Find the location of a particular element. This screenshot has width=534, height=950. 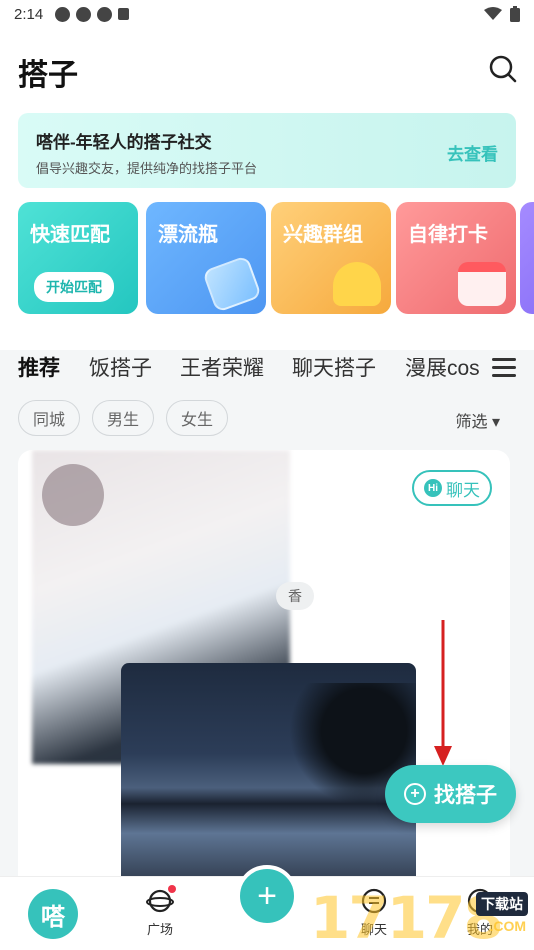

planet-icon is located at coordinates (161, 900).